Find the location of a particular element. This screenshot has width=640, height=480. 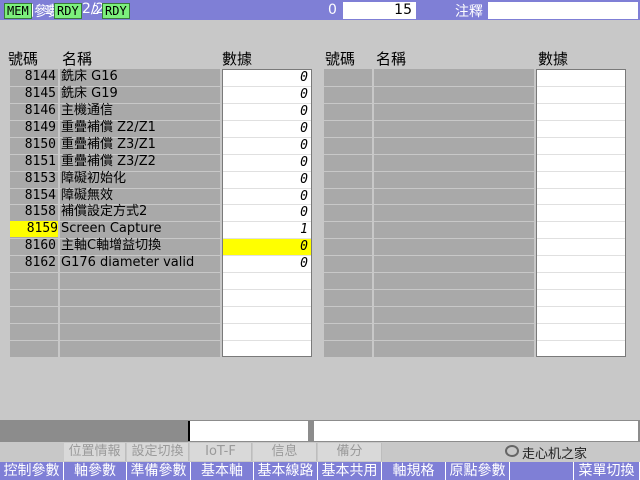

header-name: 名稱 is located at coordinates (77, 59).